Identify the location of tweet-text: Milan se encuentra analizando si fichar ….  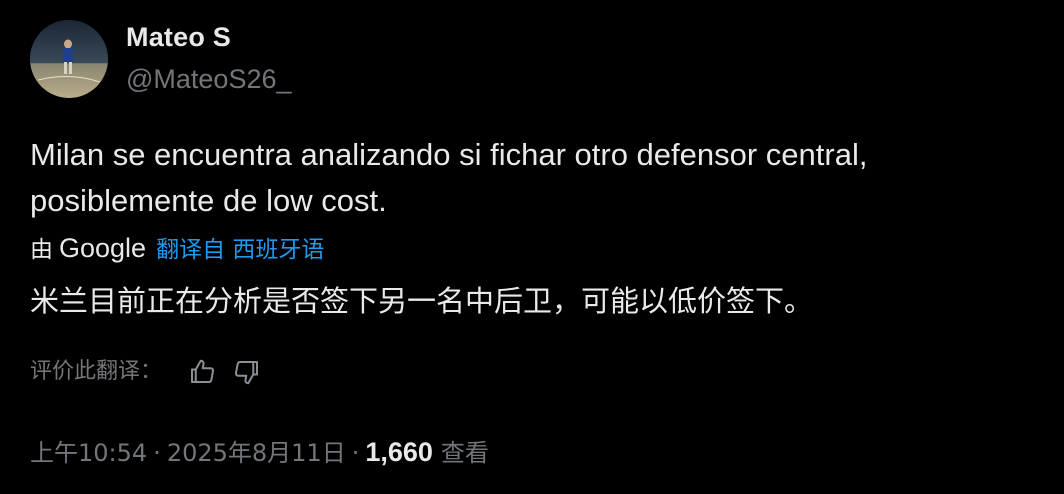
(449, 177).